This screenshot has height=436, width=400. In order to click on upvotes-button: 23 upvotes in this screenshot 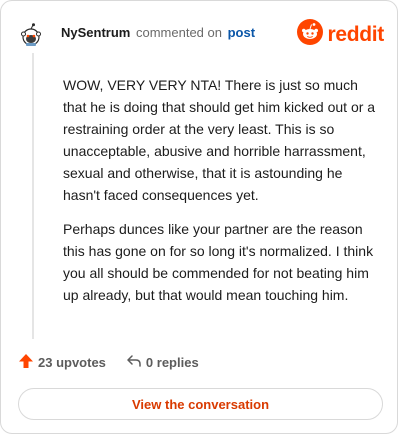, I will do `click(62, 362)`.